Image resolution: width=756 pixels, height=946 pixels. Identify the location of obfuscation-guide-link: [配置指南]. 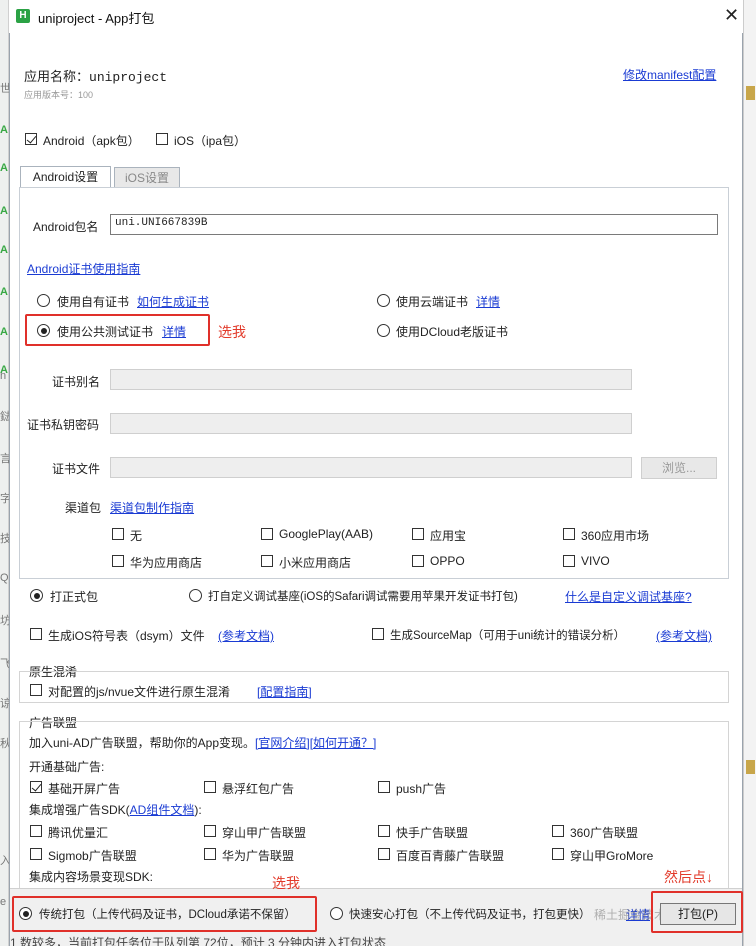
(284, 691).